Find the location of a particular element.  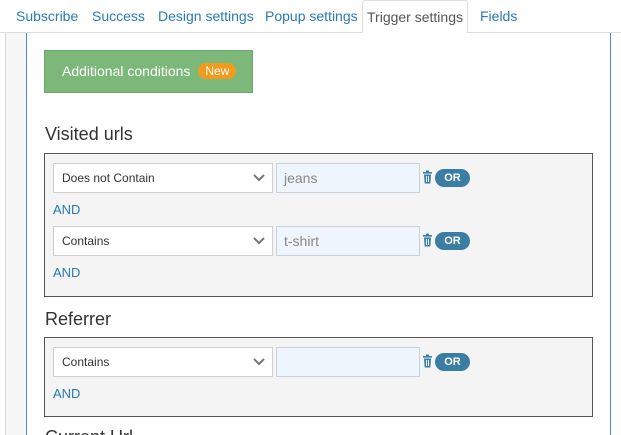

visited-url-value-input: t-shirt is located at coordinates (348, 241).